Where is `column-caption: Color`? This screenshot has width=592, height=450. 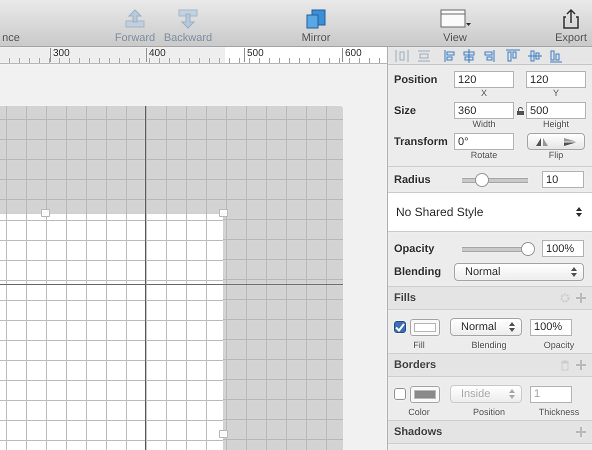 column-caption: Color is located at coordinates (419, 412).